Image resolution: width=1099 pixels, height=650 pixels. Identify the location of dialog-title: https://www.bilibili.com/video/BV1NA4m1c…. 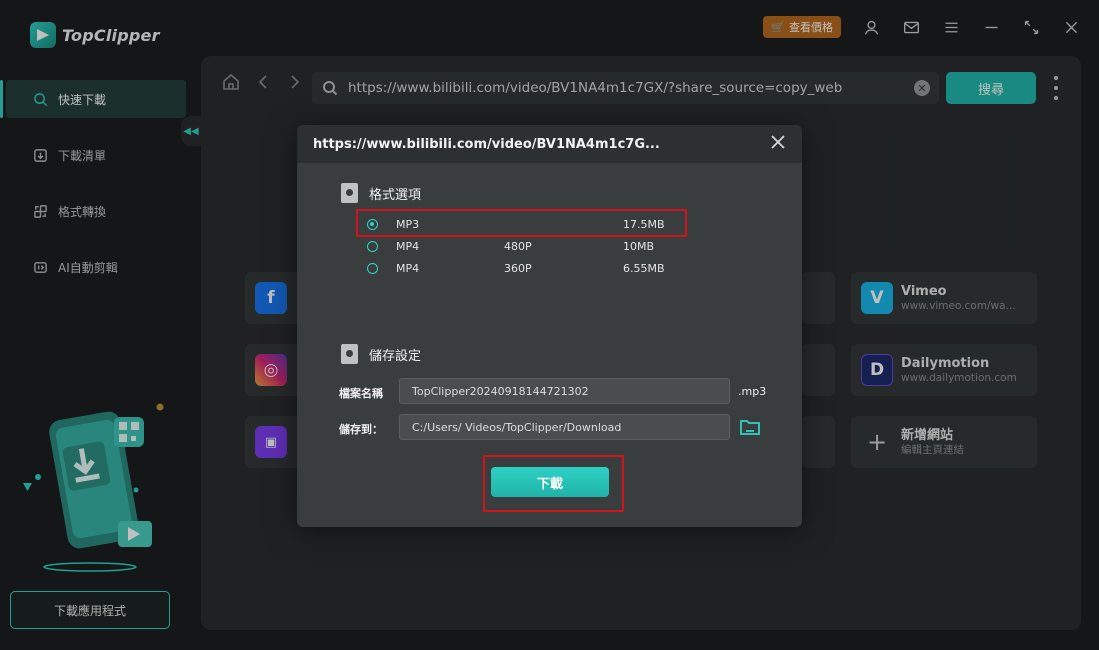
(486, 144).